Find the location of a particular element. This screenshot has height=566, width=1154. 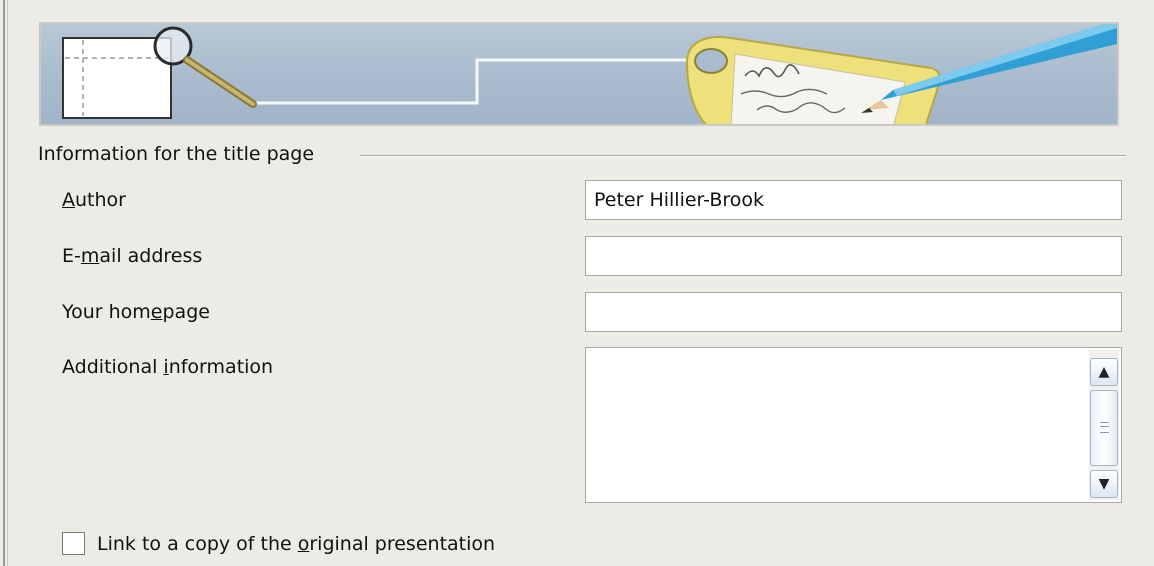

email-label-prefix: E- is located at coordinates (71, 256).